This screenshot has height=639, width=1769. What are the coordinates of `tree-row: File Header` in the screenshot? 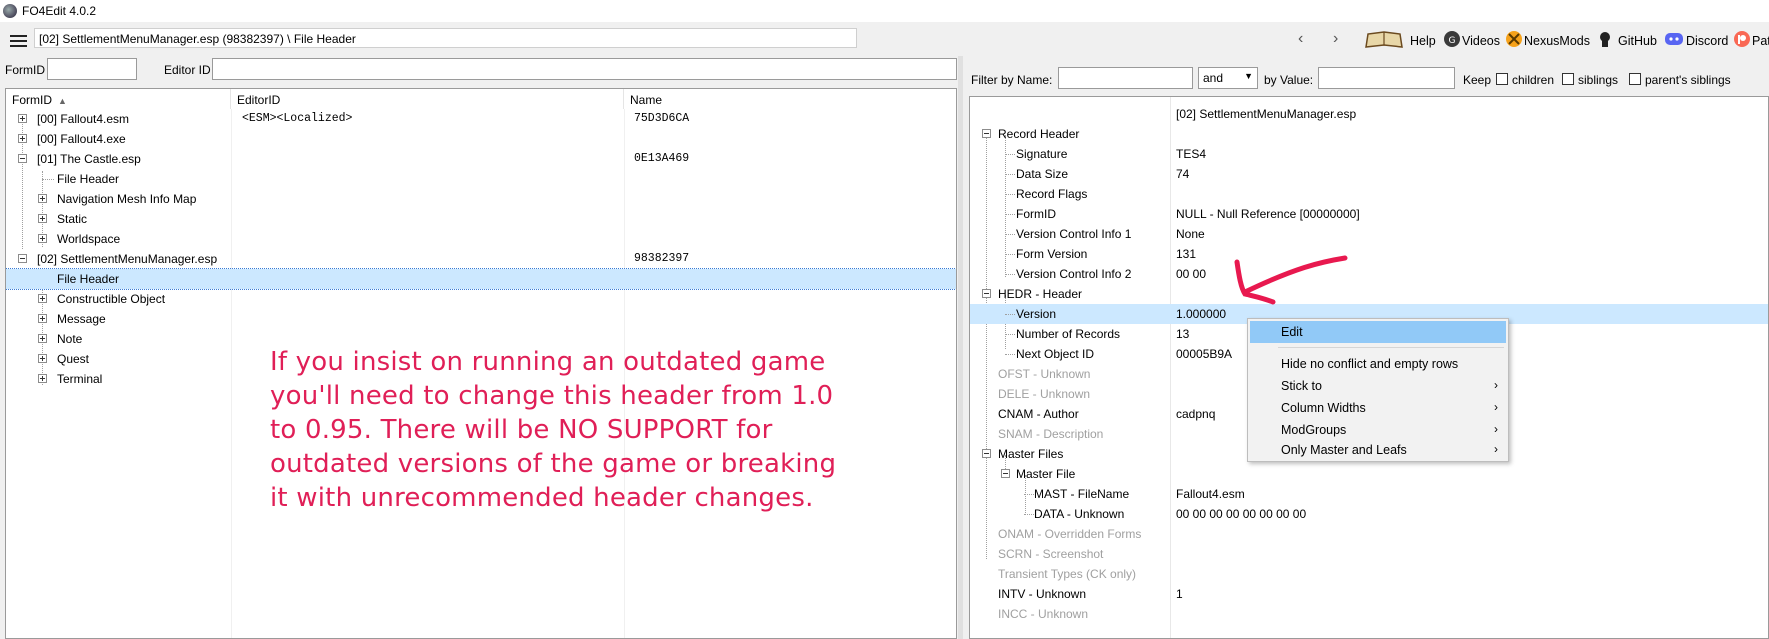 It's located at (481, 179).